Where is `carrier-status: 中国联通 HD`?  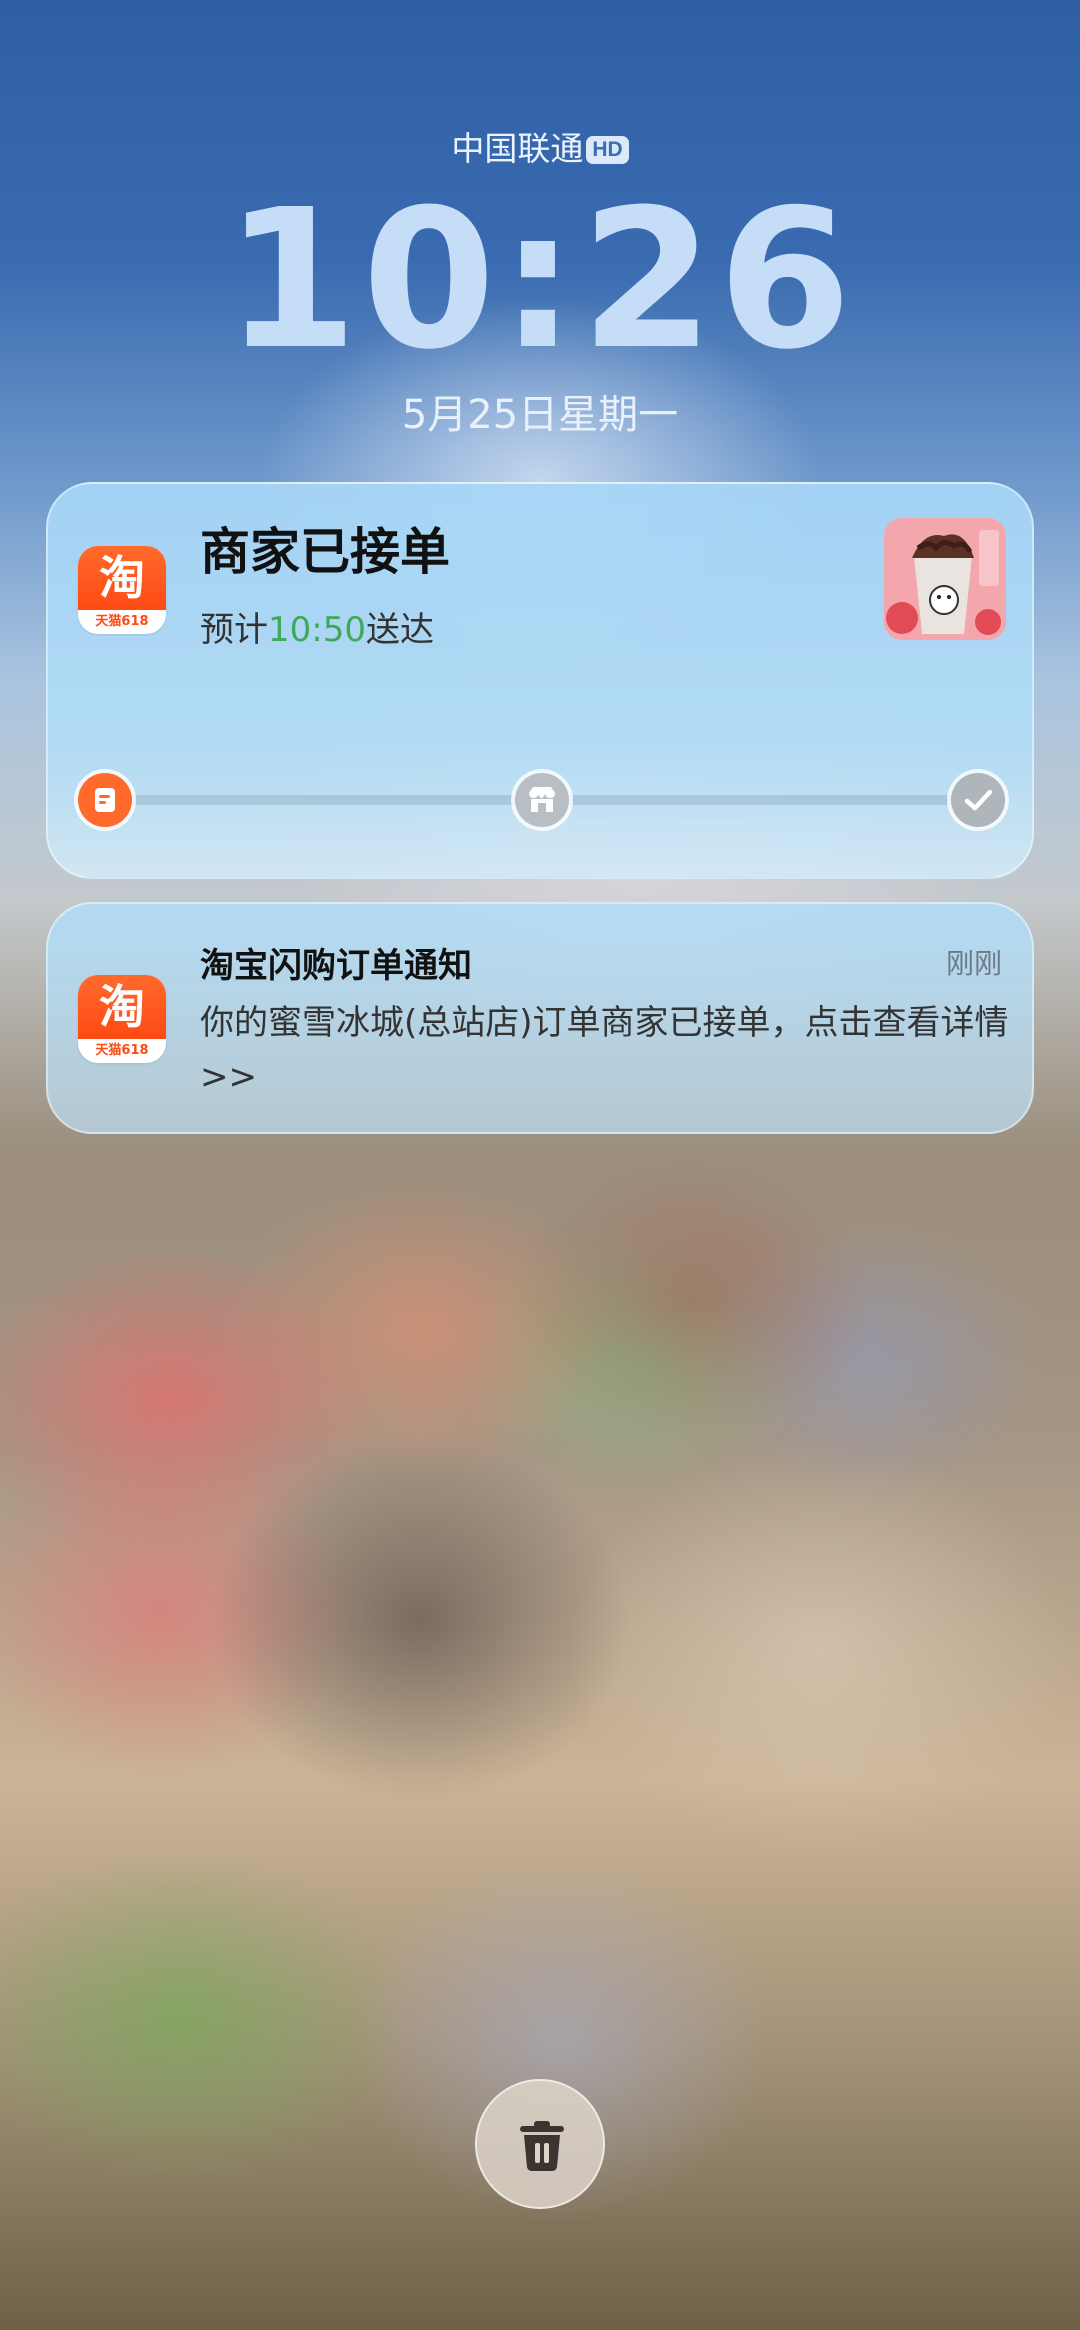 carrier-status: 中国联通 HD is located at coordinates (540, 146).